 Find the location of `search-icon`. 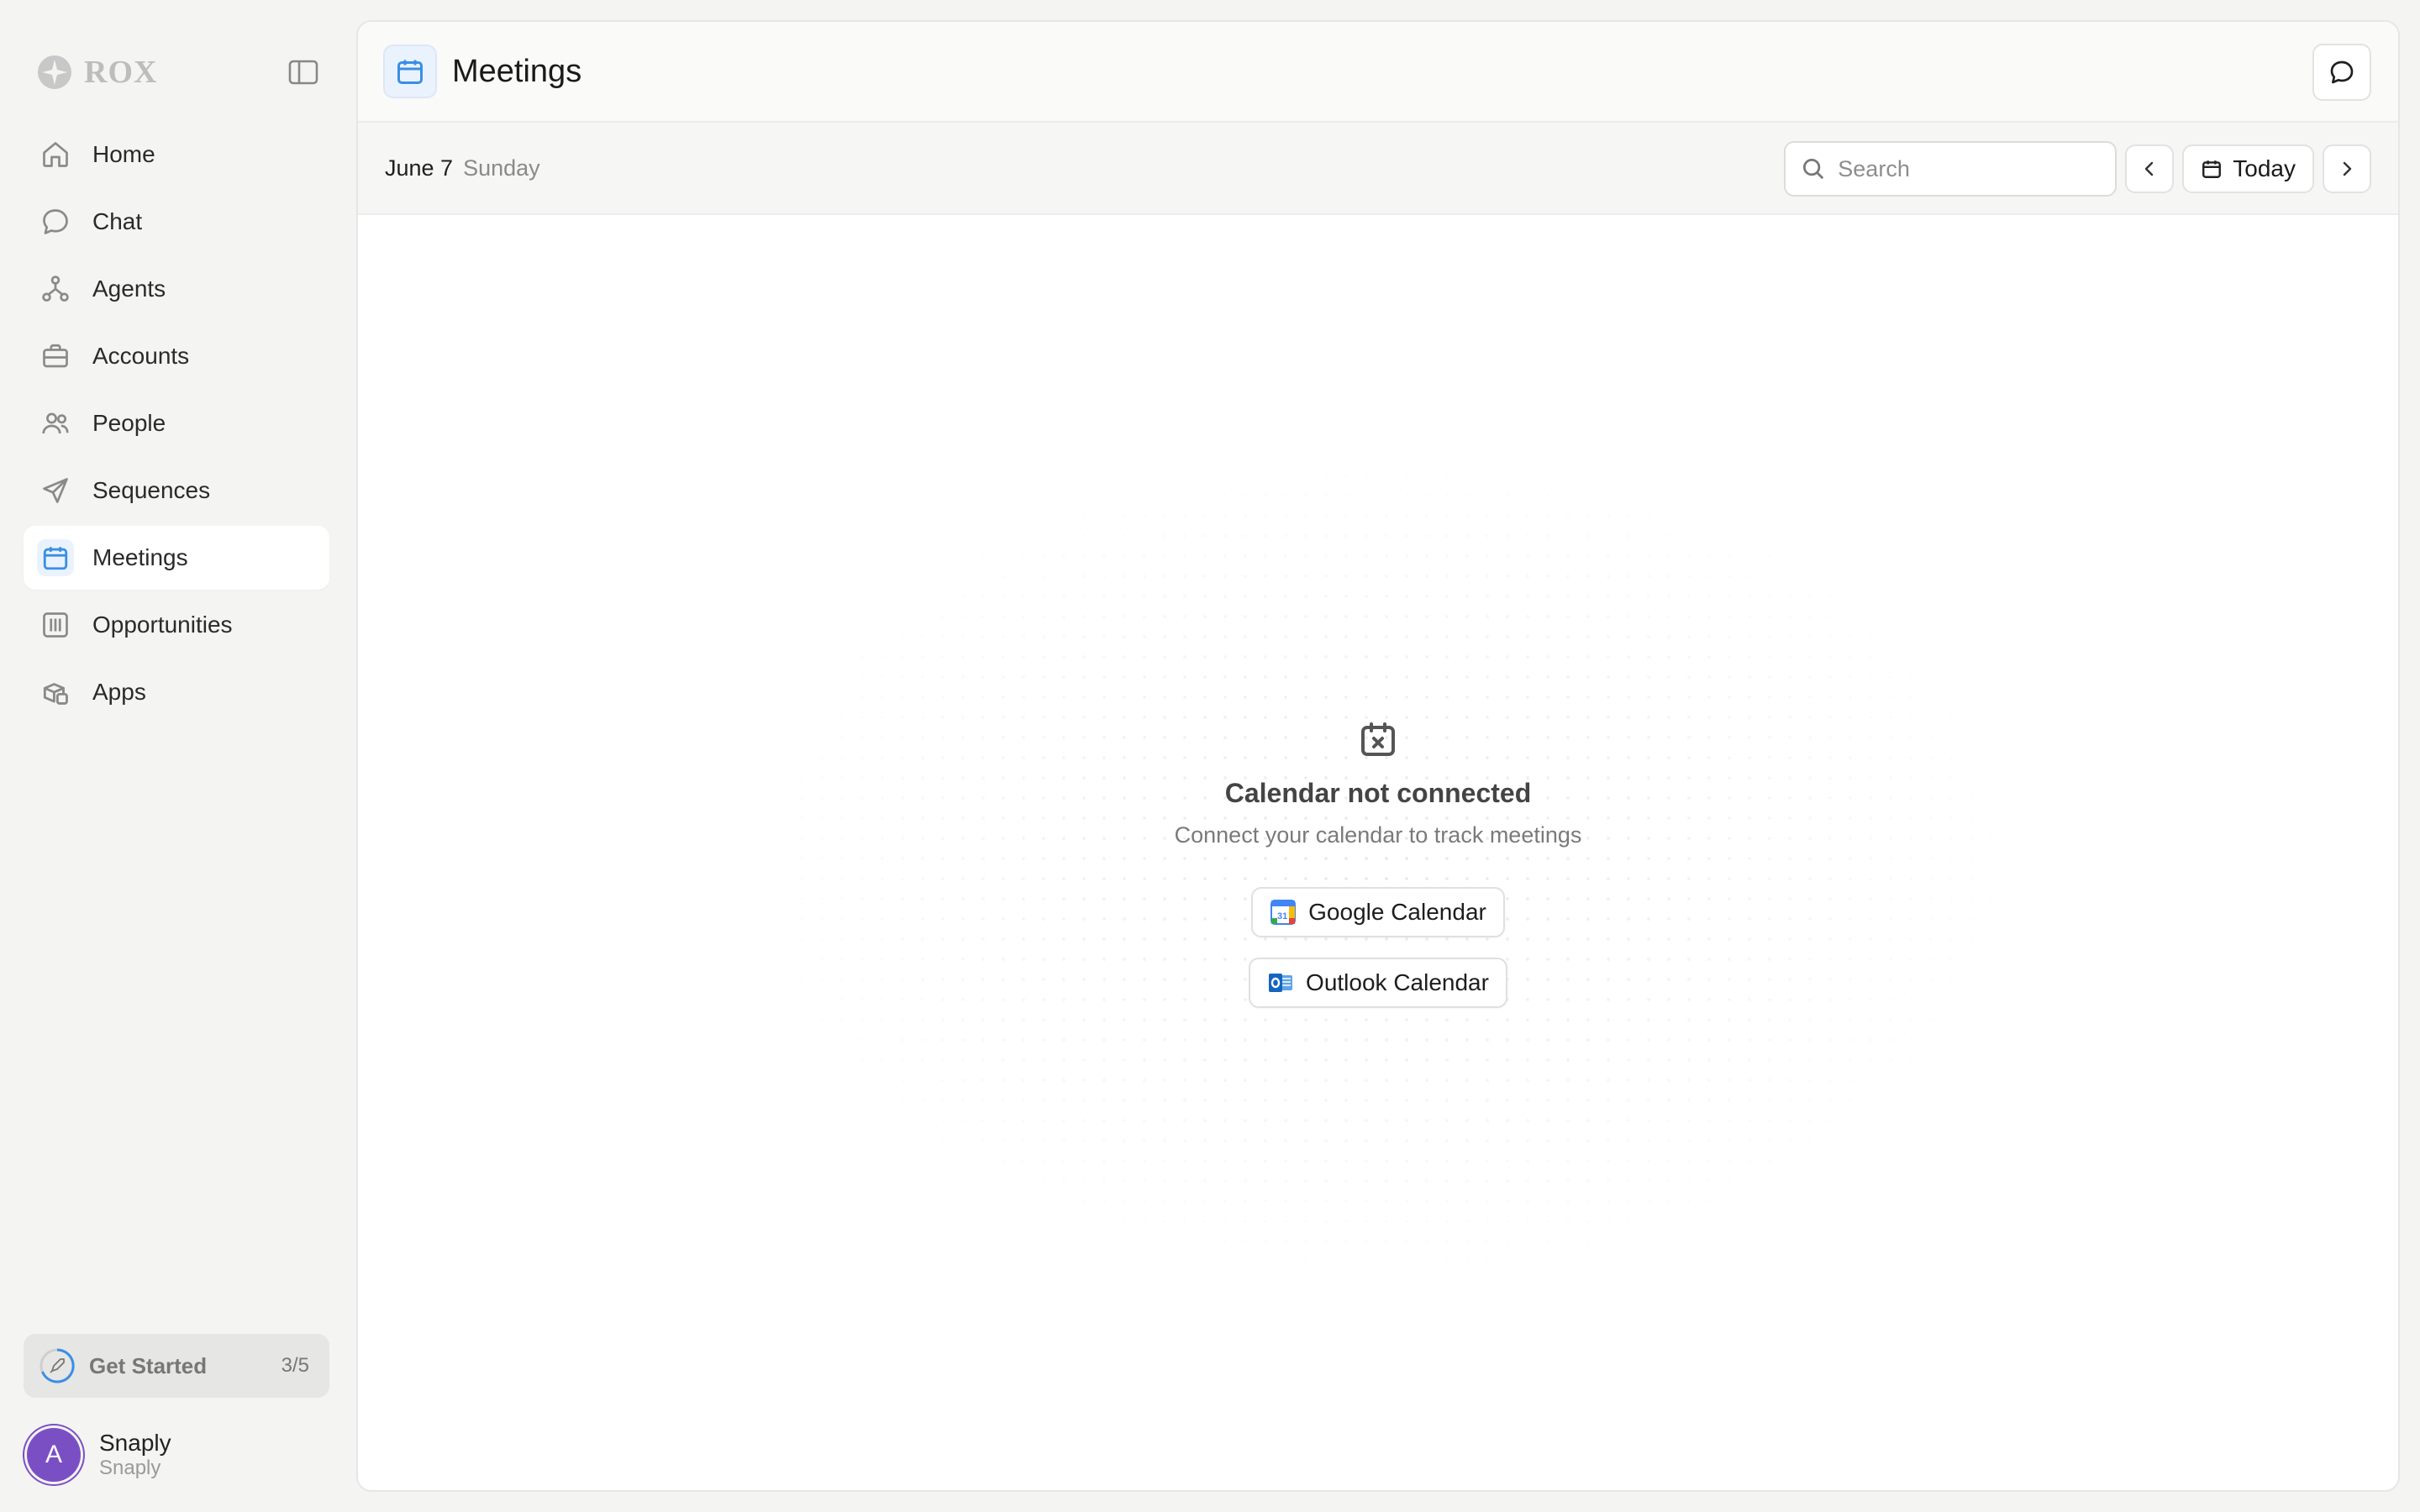

search-icon is located at coordinates (1813, 169).